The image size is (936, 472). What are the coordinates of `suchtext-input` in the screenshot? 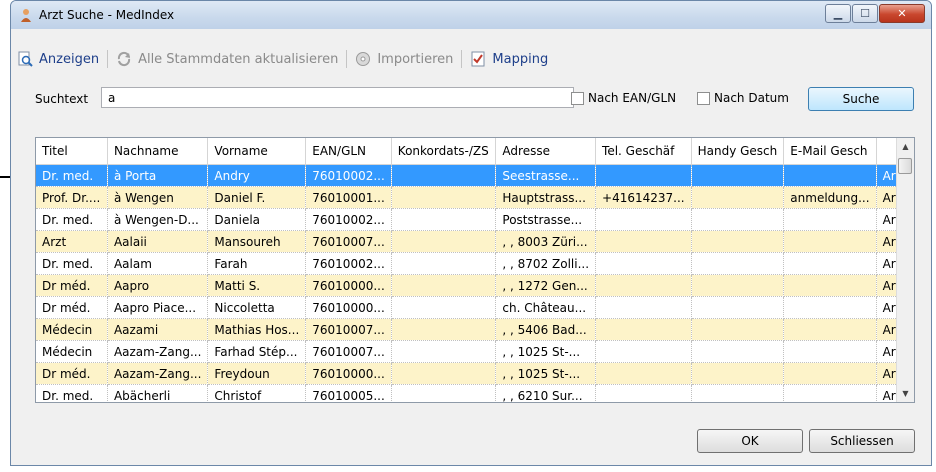 It's located at (337, 97).